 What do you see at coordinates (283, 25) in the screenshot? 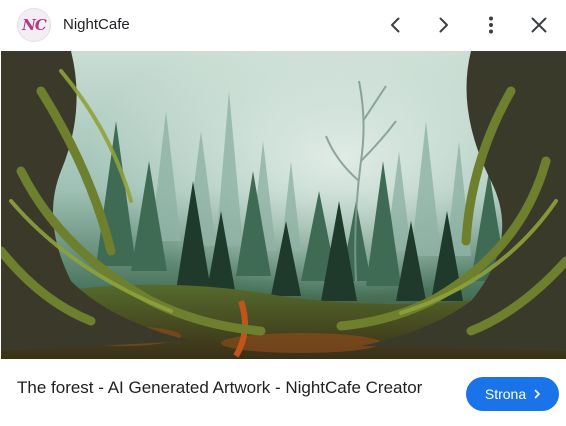
I see `preview-header: NC NightCafe` at bounding box center [283, 25].